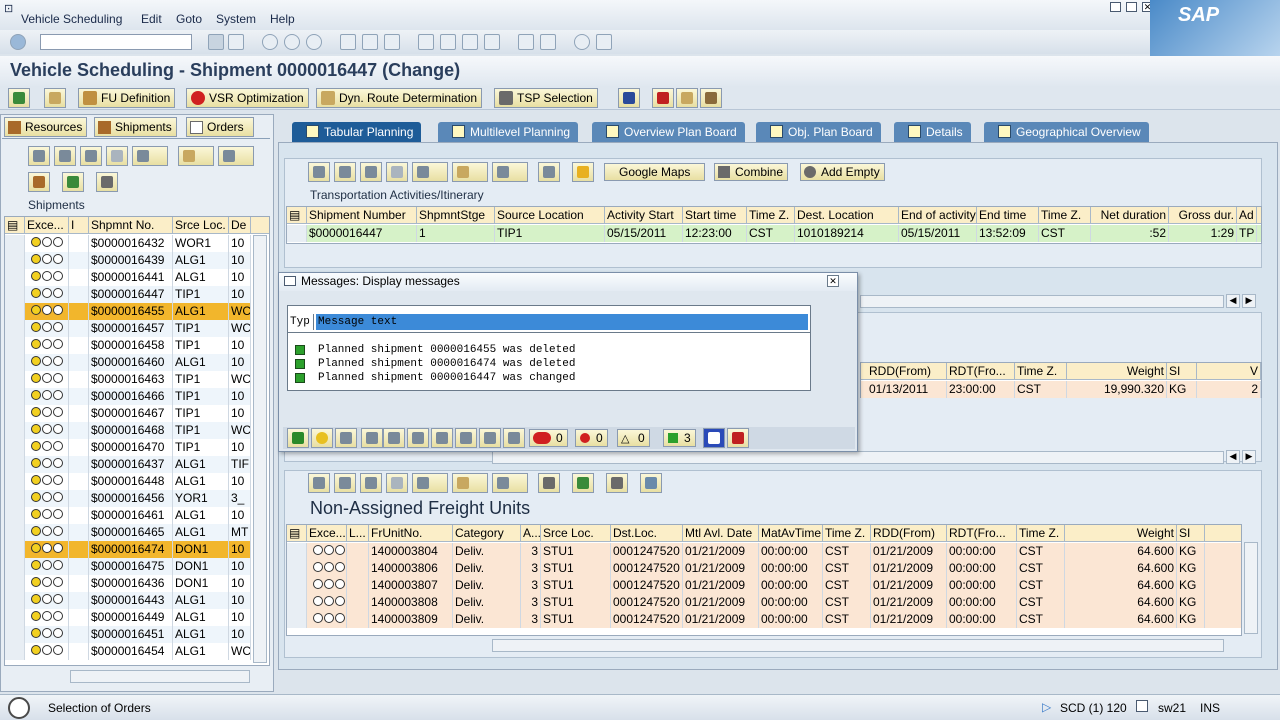 Image resolution: width=1280 pixels, height=720 pixels. What do you see at coordinates (655, 172) in the screenshot?
I see `google-maps-button: Google Maps` at bounding box center [655, 172].